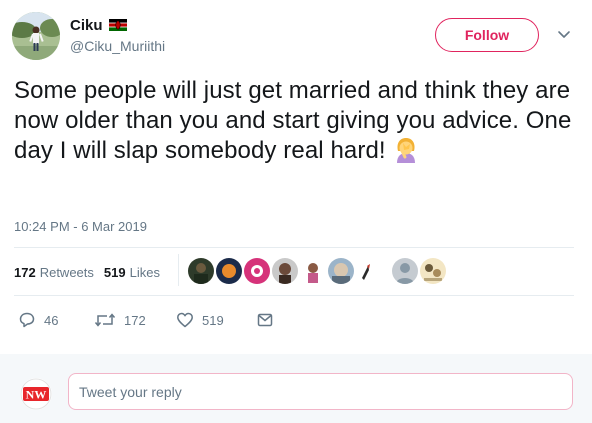 The width and height of the screenshot is (592, 423). Describe the element at coordinates (144, 272) in the screenshot. I see `likes-label: Likes` at that location.